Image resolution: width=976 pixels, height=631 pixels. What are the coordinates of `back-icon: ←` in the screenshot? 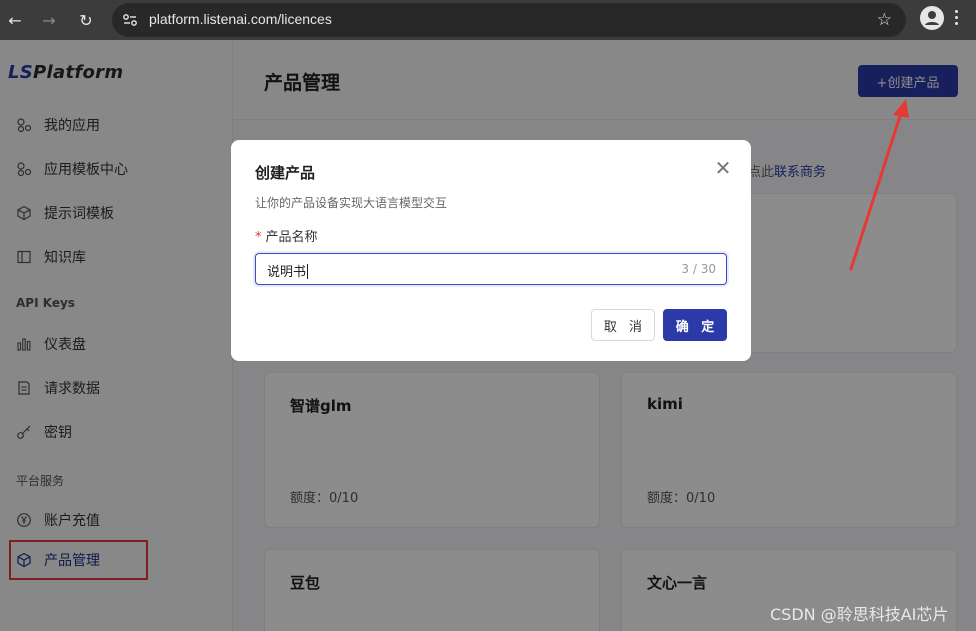 It's located at (15, 20).